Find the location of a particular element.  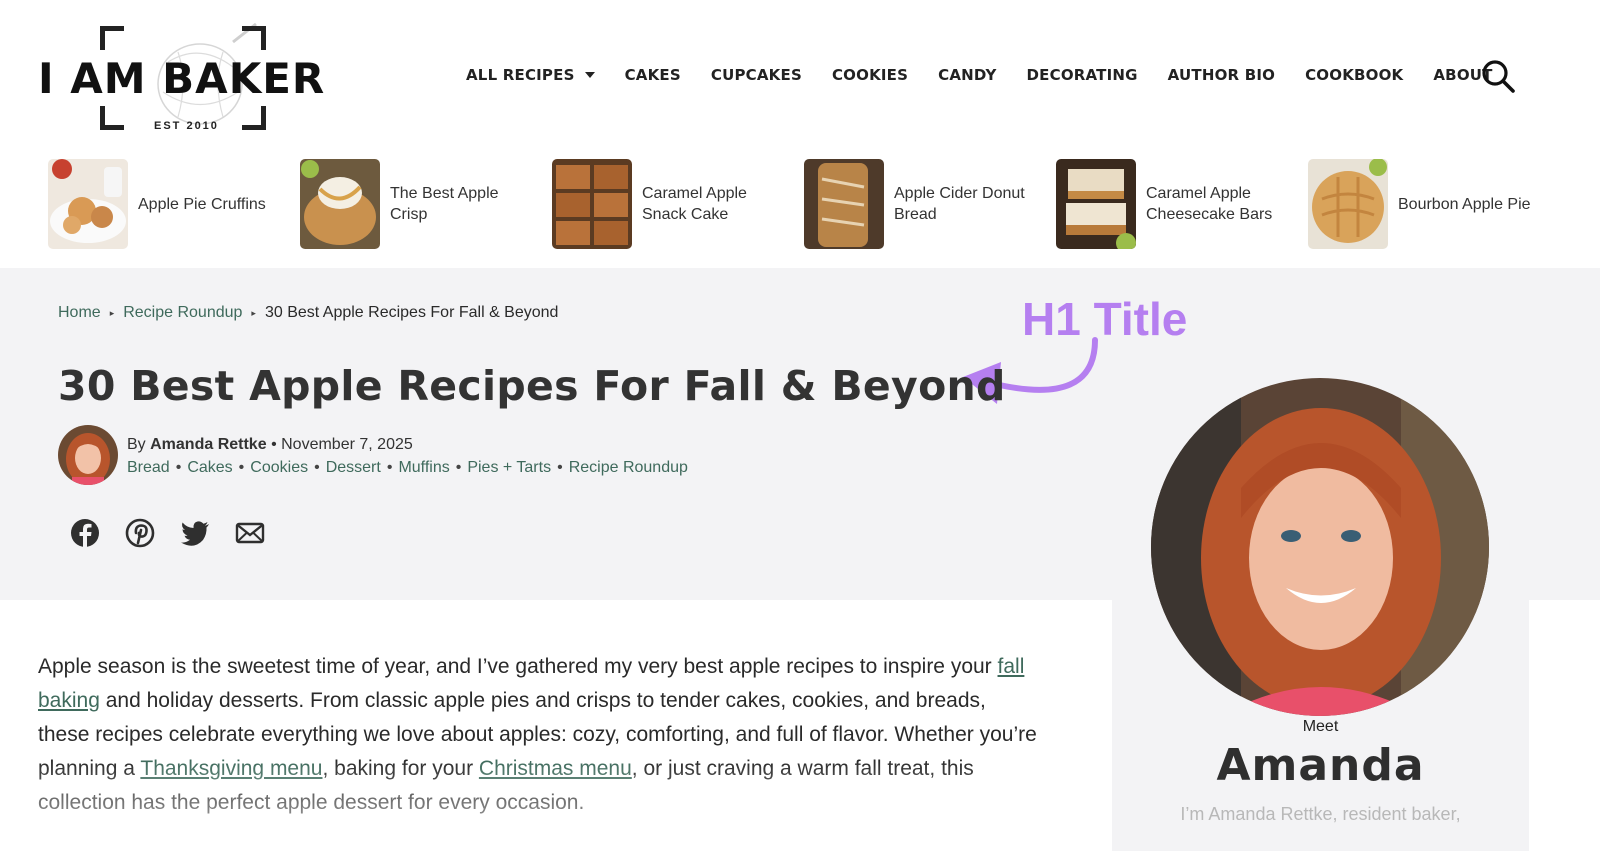

byline: By Amanda Rettke • November 7, 2025 is located at coordinates (270, 445).